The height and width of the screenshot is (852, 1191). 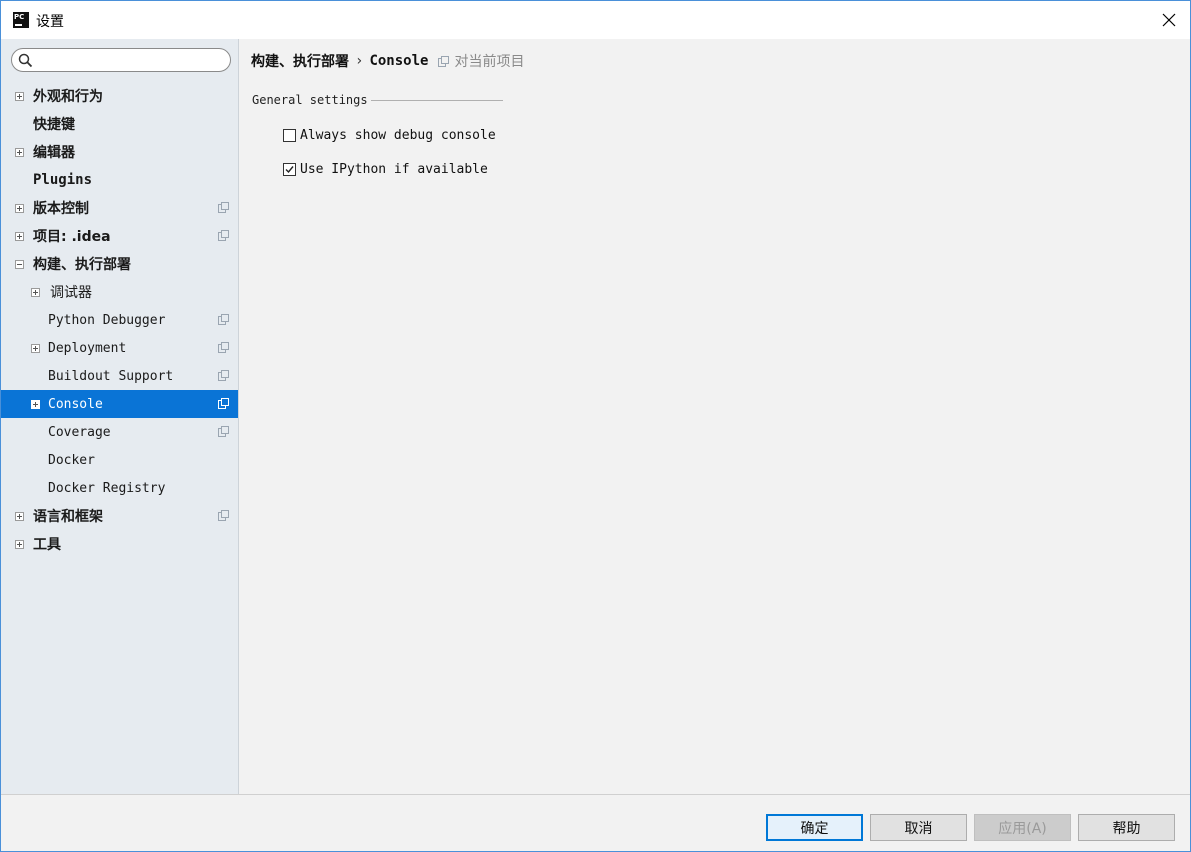 What do you see at coordinates (300, 61) in the screenshot?
I see `breadcrumb-parent: 构建、执行部署` at bounding box center [300, 61].